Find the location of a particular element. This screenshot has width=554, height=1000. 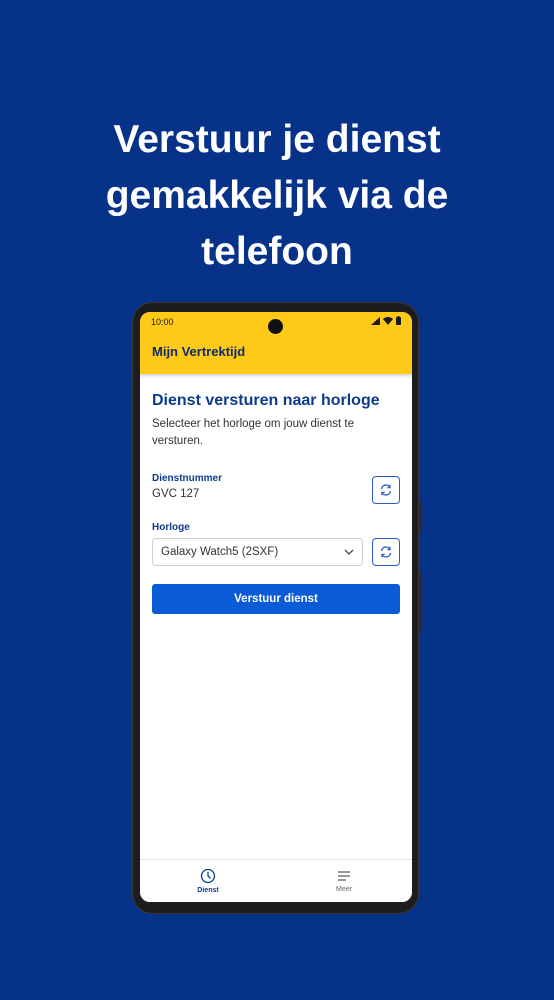

battery-icon is located at coordinates (398, 320).